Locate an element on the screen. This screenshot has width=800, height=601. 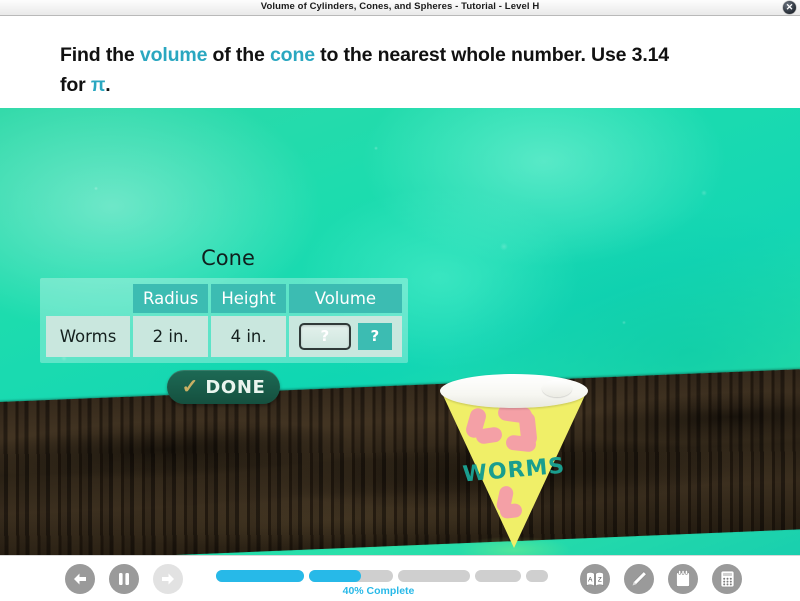
table-header-row: Radius Height Volume is located at coordinates (224, 298).